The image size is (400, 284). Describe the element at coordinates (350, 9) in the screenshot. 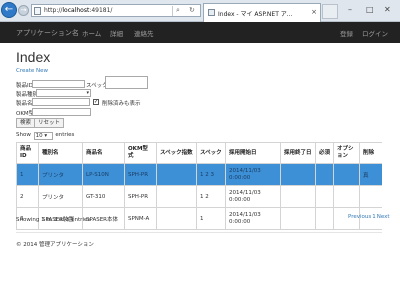

I see `minimize-icon: –` at that location.